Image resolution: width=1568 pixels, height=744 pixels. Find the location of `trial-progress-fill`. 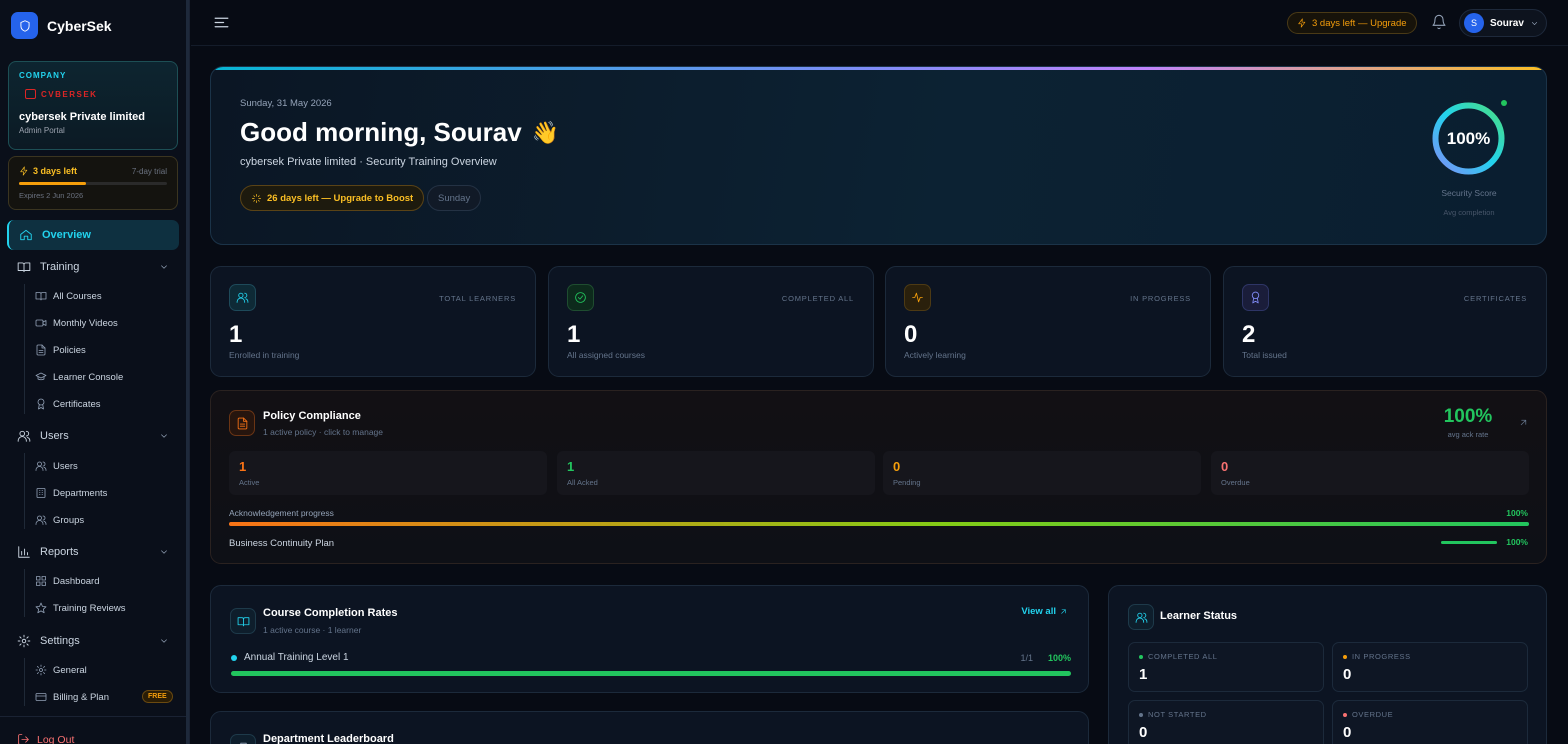

trial-progress-fill is located at coordinates (52, 183).